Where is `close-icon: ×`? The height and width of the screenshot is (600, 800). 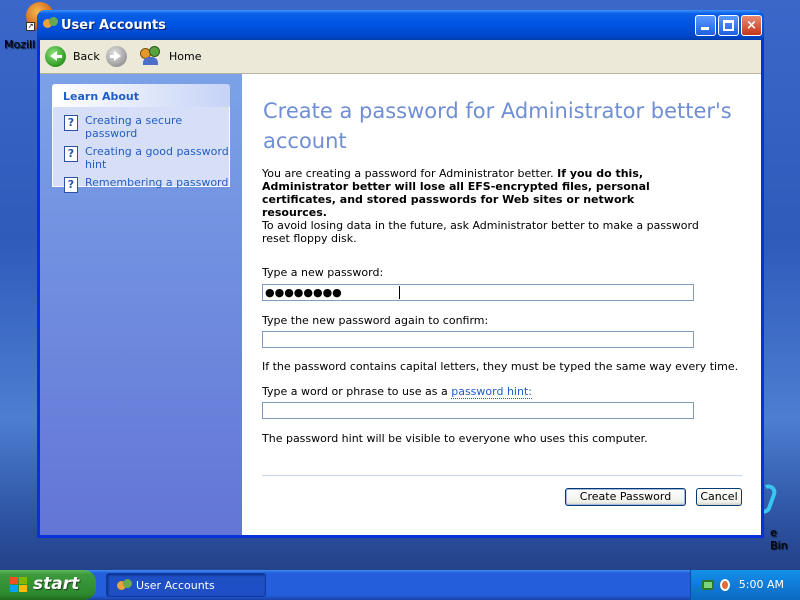 close-icon: × is located at coordinates (751, 25).